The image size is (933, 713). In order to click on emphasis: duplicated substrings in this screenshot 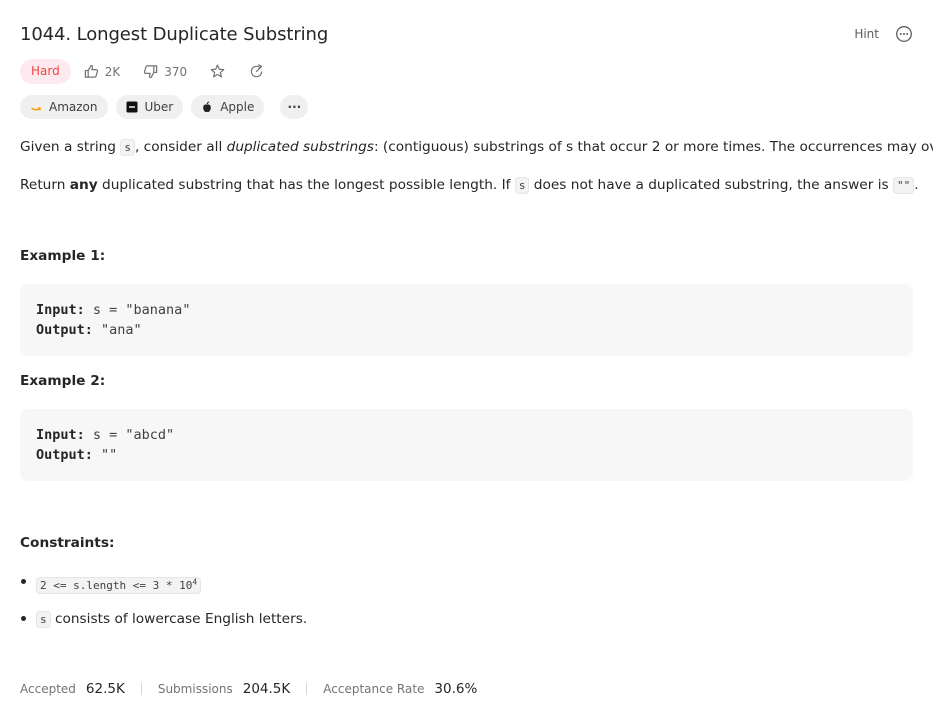, I will do `click(300, 147)`.